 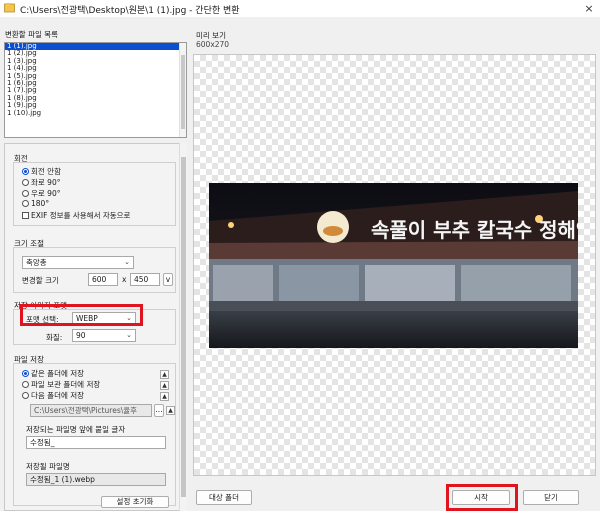 I want to click on close-button: 닫기, so click(x=551, y=497).